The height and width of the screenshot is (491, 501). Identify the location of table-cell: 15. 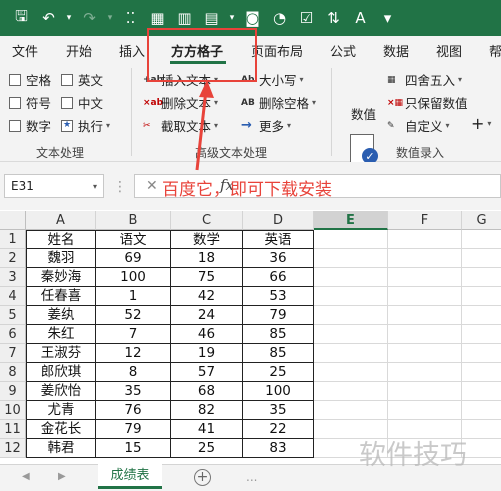
(133, 448).